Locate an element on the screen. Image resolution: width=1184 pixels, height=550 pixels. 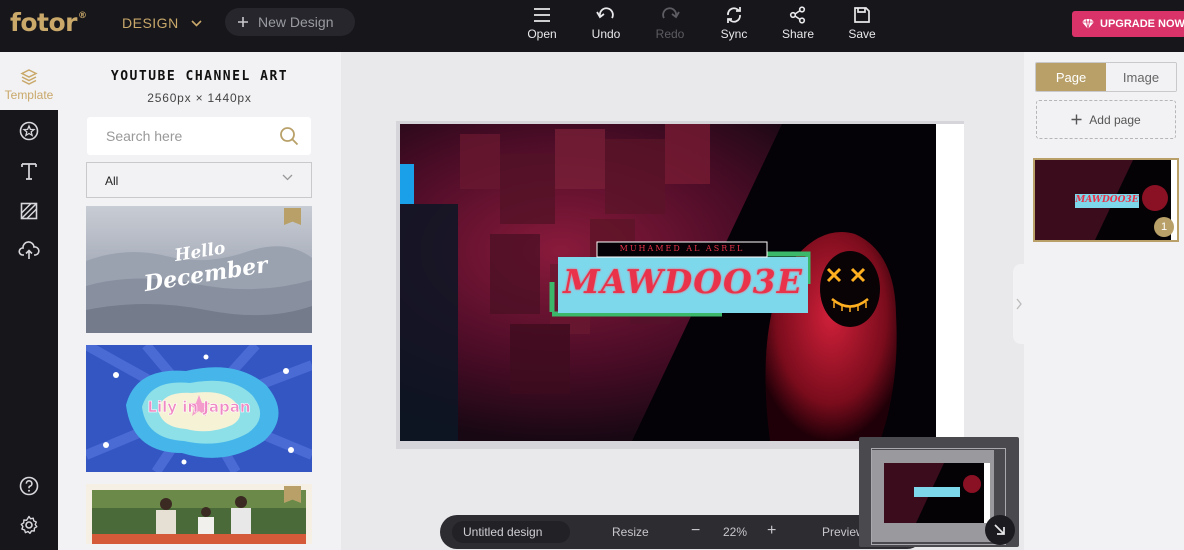
design-menu: DESIGN is located at coordinates (162, 23).